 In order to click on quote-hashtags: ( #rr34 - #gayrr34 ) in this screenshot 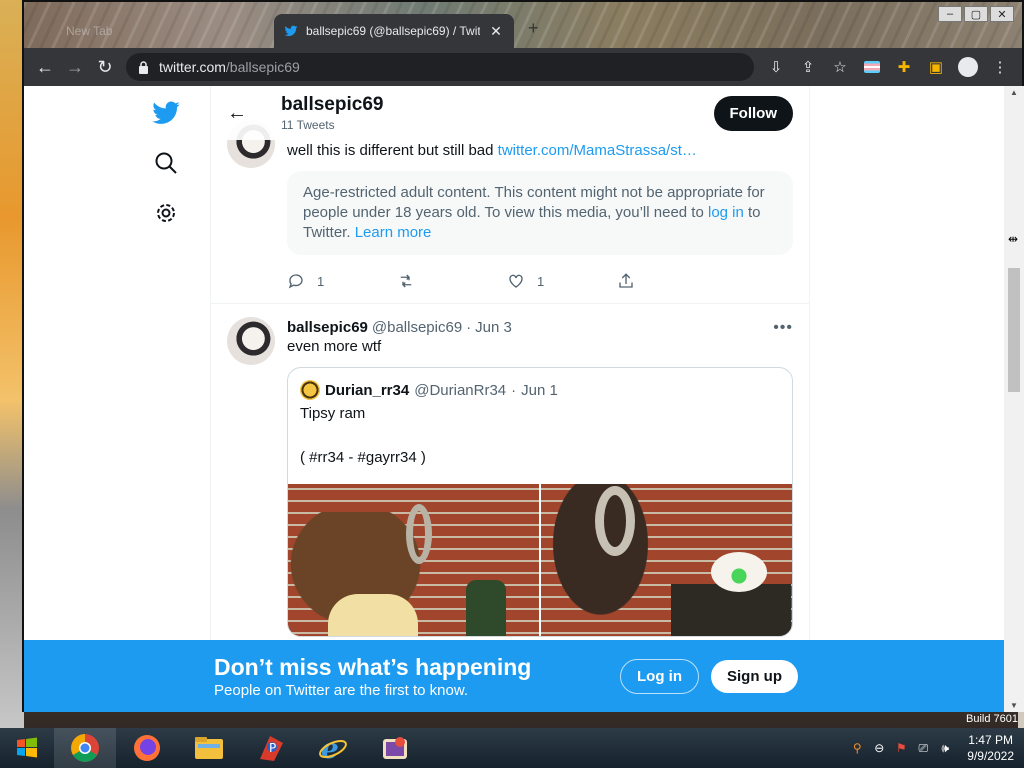, I will do `click(363, 457)`.